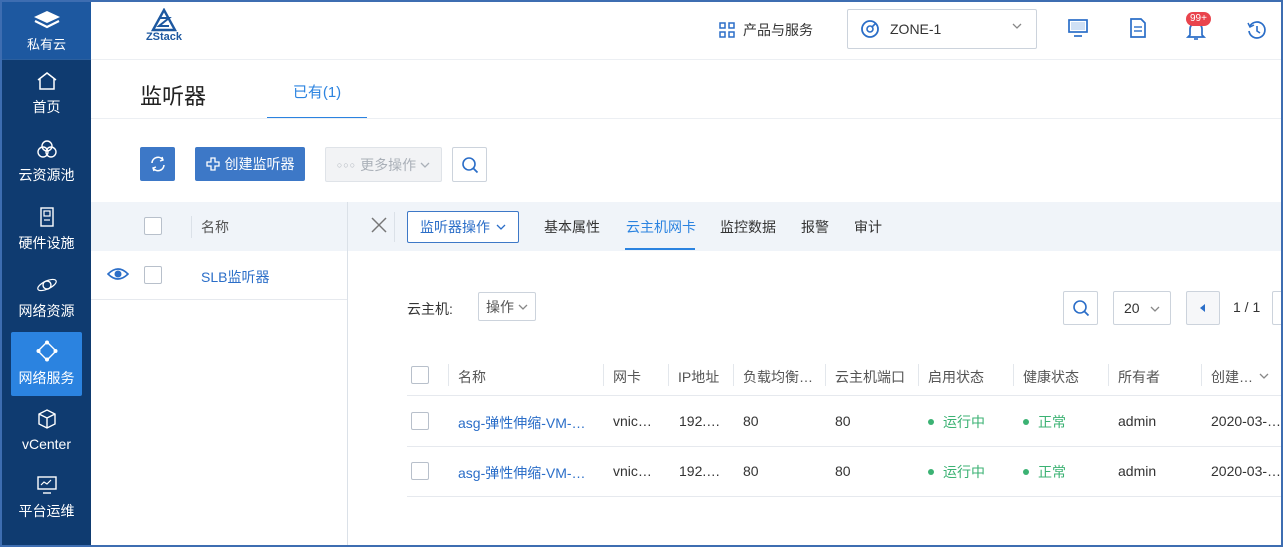  Describe the element at coordinates (164, 20) in the screenshot. I see `zstack-logo-icon` at that location.